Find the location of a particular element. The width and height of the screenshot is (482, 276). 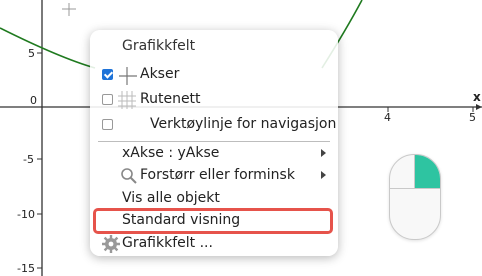

x-tick-0: 0 is located at coordinates (33, 100).